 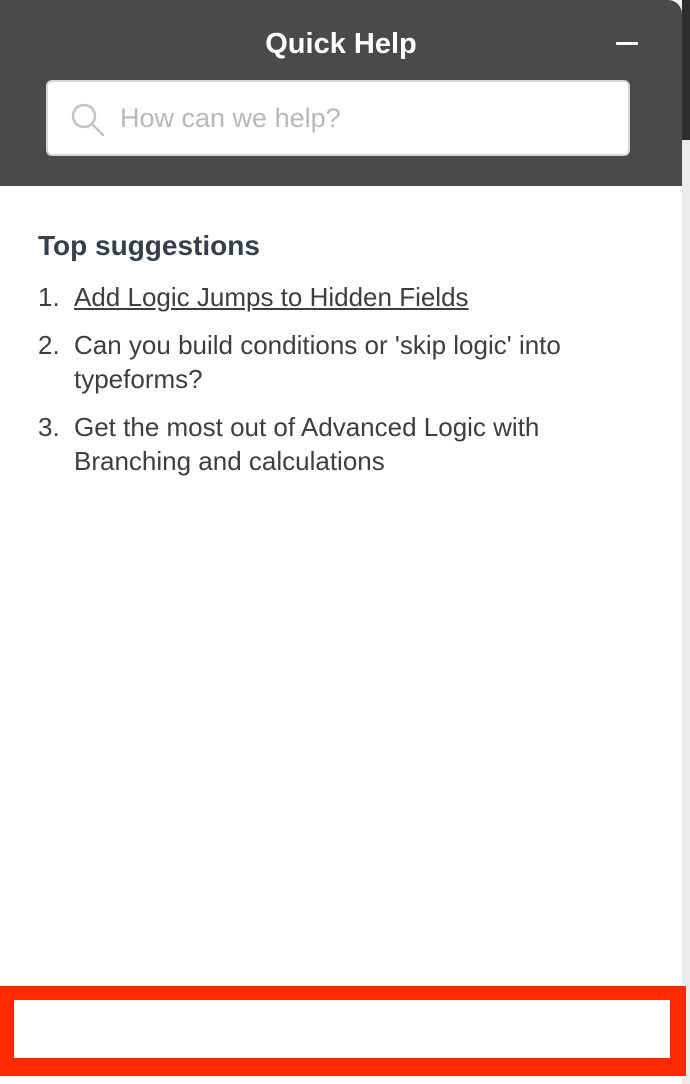 I want to click on footer-highlight-box, so click(x=343, y=1031).